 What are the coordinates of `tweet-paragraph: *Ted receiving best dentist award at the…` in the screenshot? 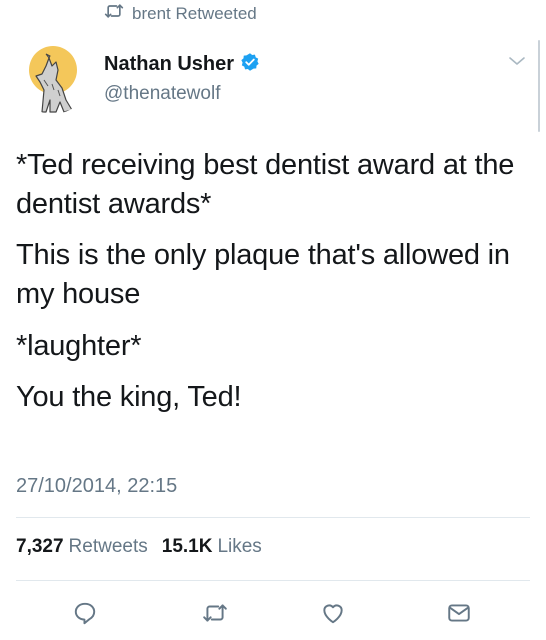 It's located at (265, 185).